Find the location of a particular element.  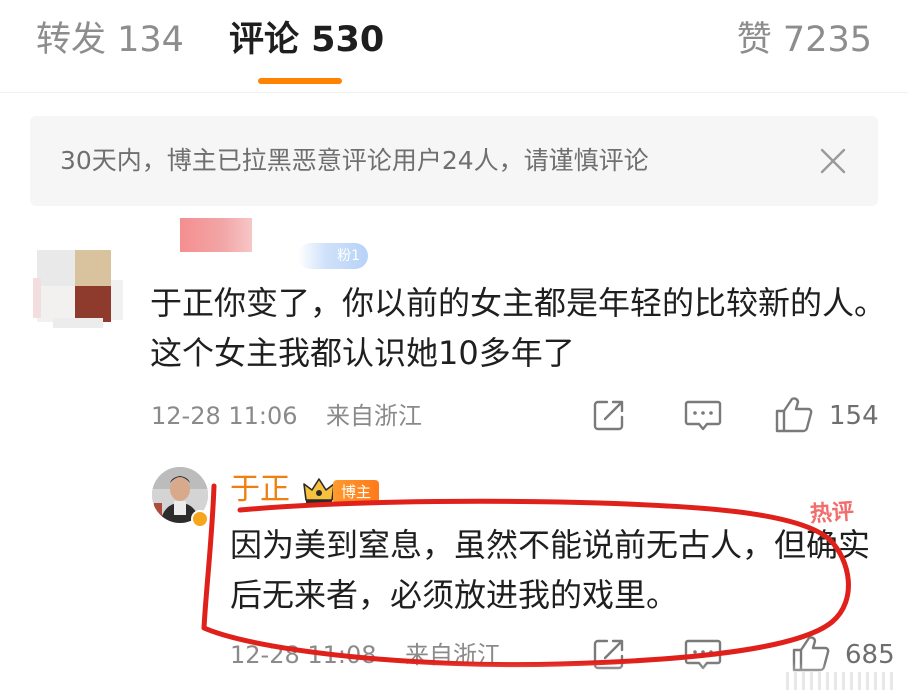

tab-likes: 赞 7235 is located at coordinates (804, 40).